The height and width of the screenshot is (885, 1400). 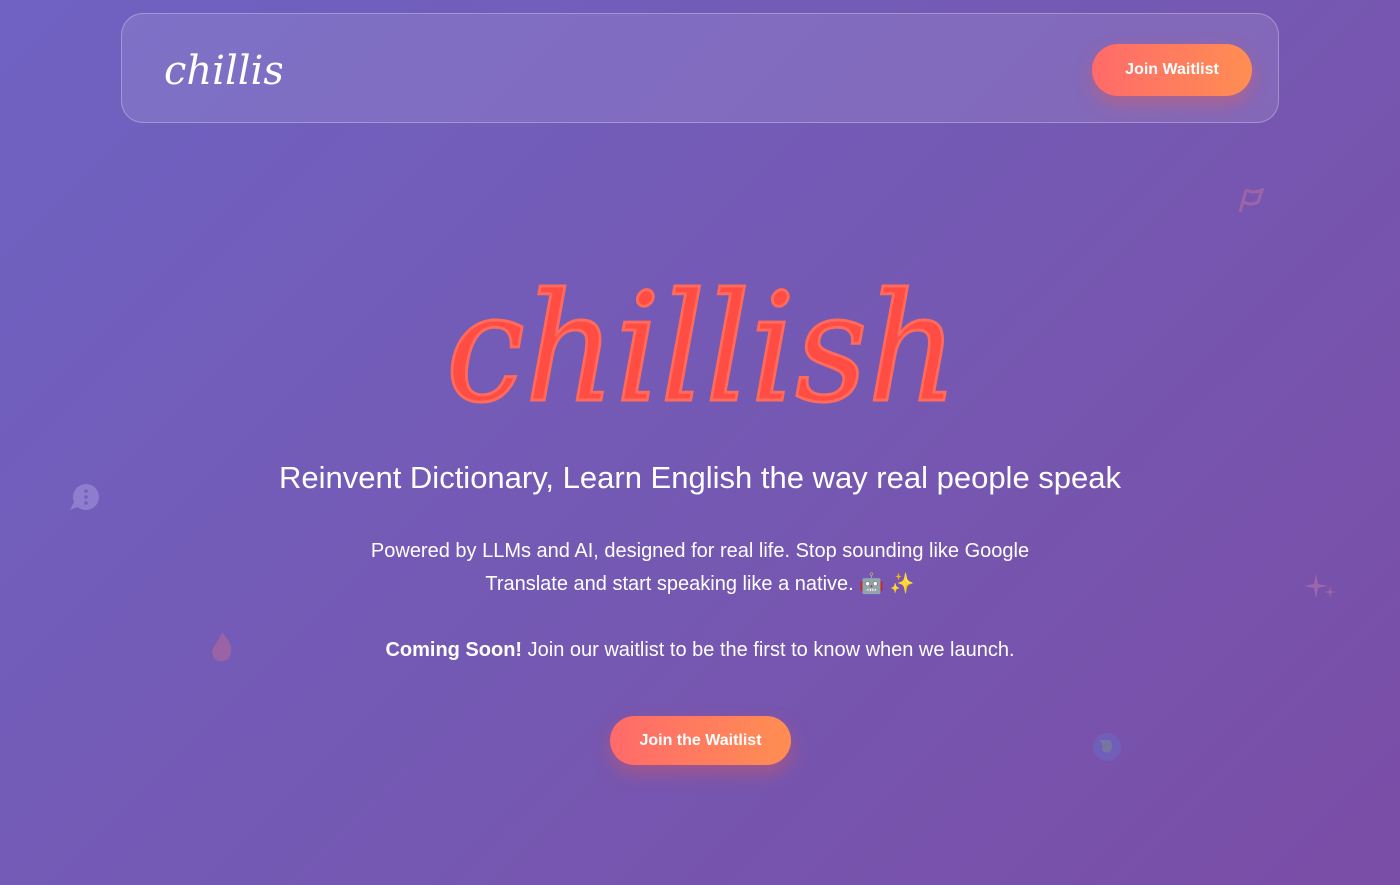 What do you see at coordinates (1321, 587) in the screenshot?
I see `sparkles-icon` at bounding box center [1321, 587].